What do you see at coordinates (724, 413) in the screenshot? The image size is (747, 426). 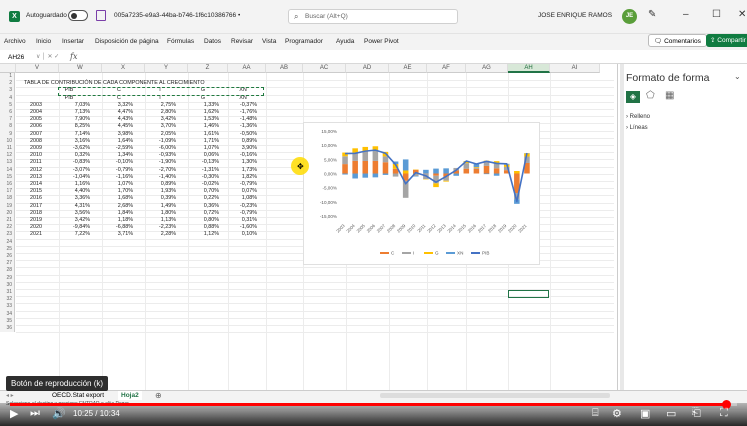 I see `fullscreen-icon: ⛶` at bounding box center [724, 413].